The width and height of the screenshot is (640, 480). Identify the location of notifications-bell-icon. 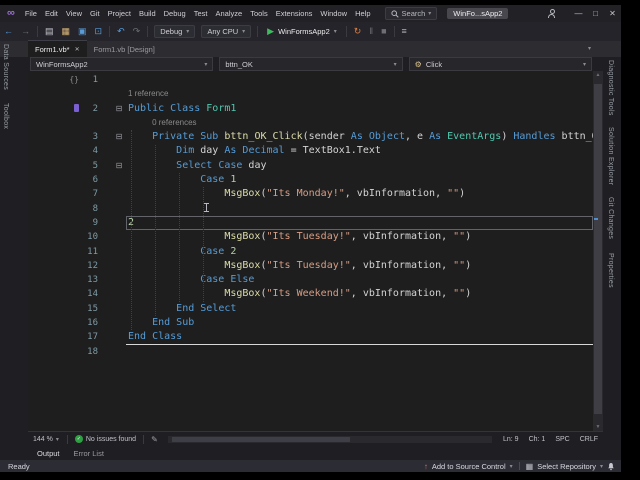
(611, 466).